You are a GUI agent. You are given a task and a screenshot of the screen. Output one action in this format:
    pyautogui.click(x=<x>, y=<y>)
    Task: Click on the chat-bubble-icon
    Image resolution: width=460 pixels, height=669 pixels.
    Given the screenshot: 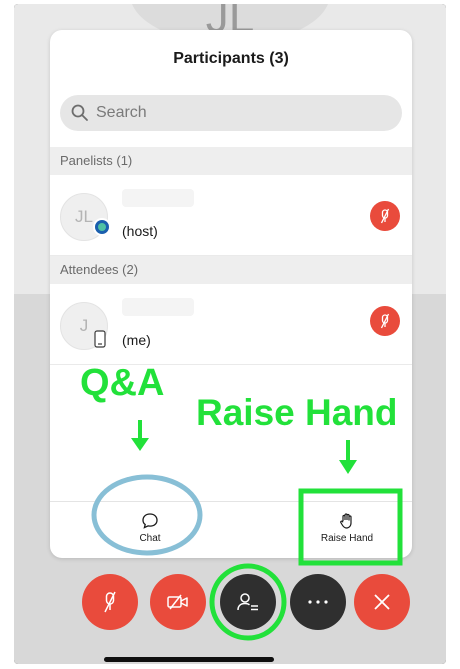 What is the action you would take?
    pyautogui.click(x=150, y=521)
    